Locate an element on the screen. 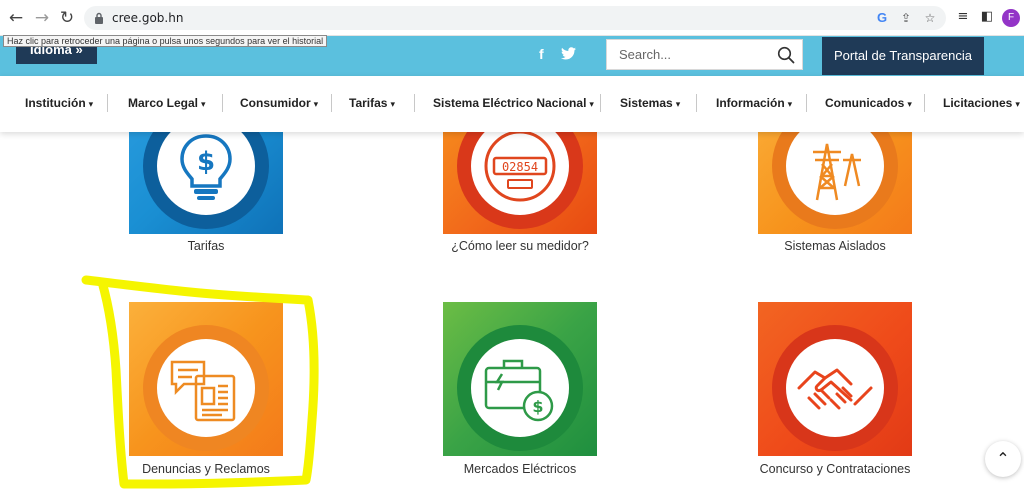  reading-list-icon: ≡ is located at coordinates (963, 17).